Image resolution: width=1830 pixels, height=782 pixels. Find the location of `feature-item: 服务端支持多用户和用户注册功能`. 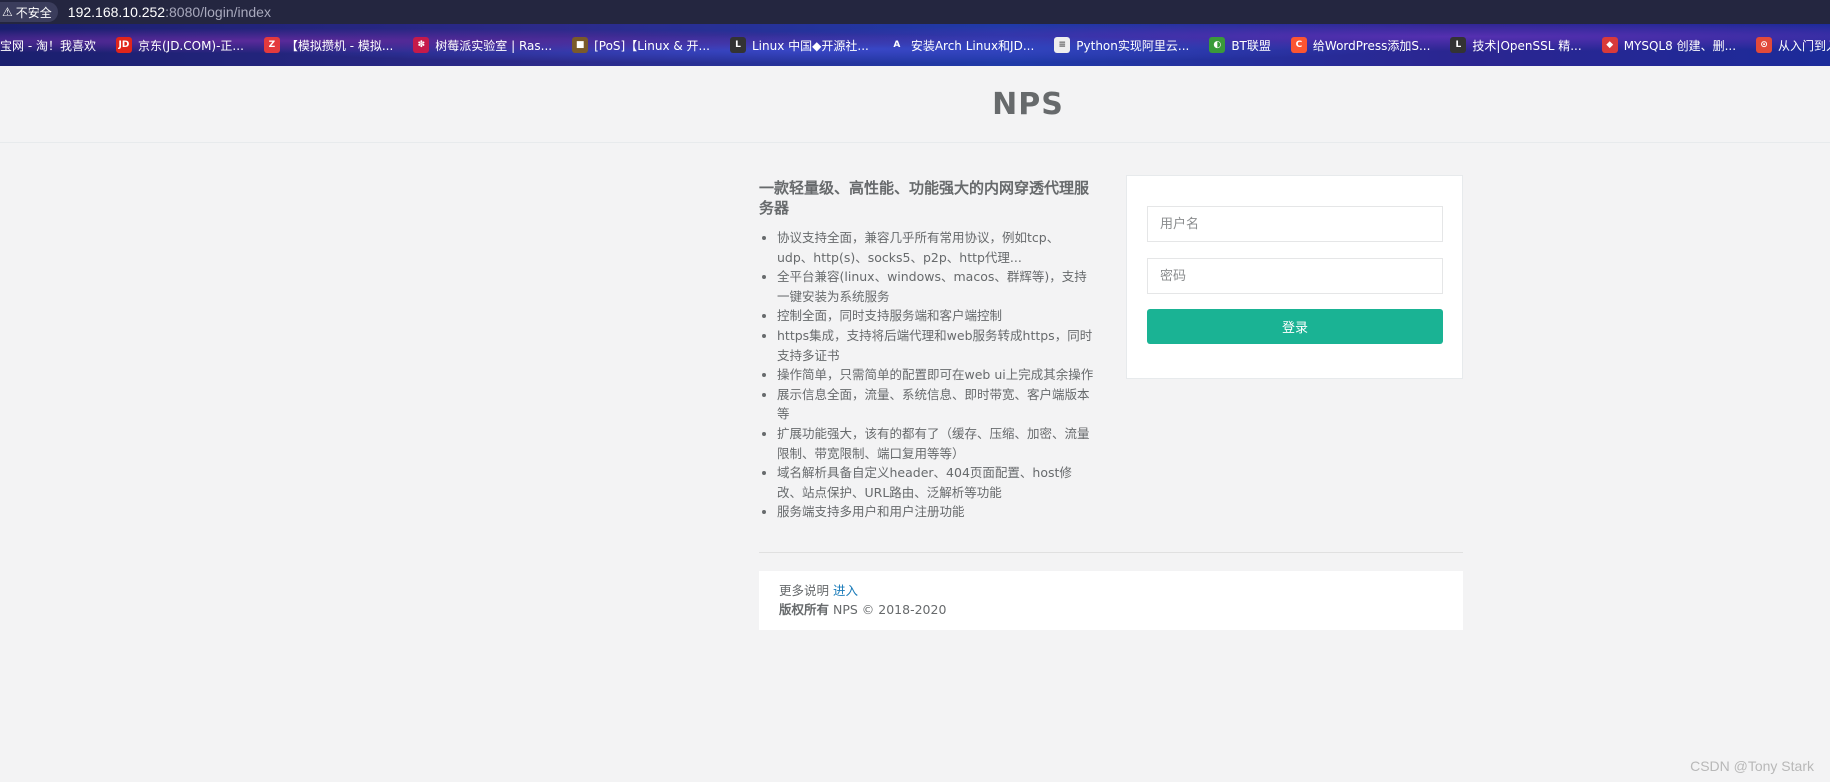

feature-item: 服务端支持多用户和用户注册功能 is located at coordinates (936, 512).